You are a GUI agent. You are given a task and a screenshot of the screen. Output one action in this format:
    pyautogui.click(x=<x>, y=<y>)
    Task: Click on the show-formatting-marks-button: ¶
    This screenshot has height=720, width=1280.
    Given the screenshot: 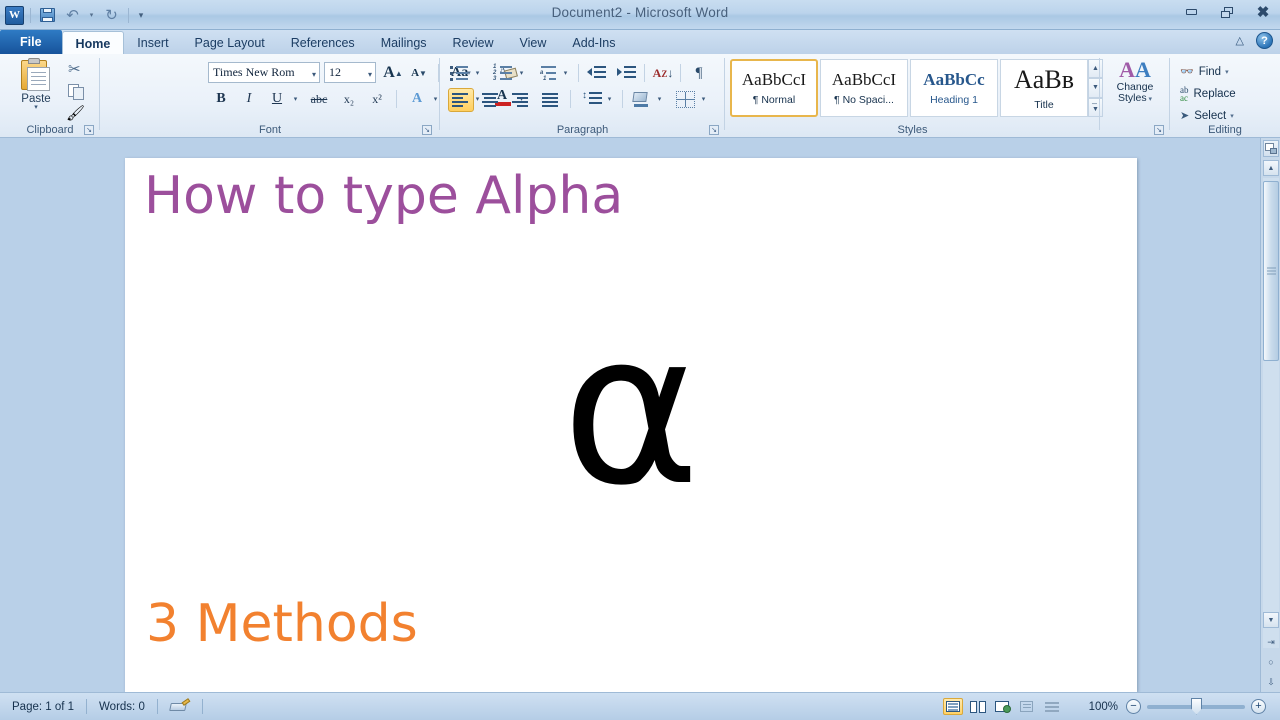 What is the action you would take?
    pyautogui.click(x=699, y=73)
    